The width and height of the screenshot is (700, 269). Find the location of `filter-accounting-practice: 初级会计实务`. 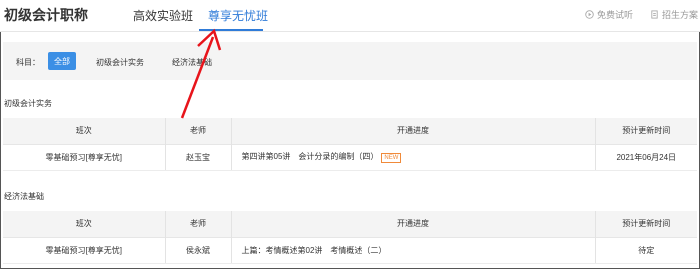

filter-accounting-practice: 初级会计实务 is located at coordinates (120, 62).